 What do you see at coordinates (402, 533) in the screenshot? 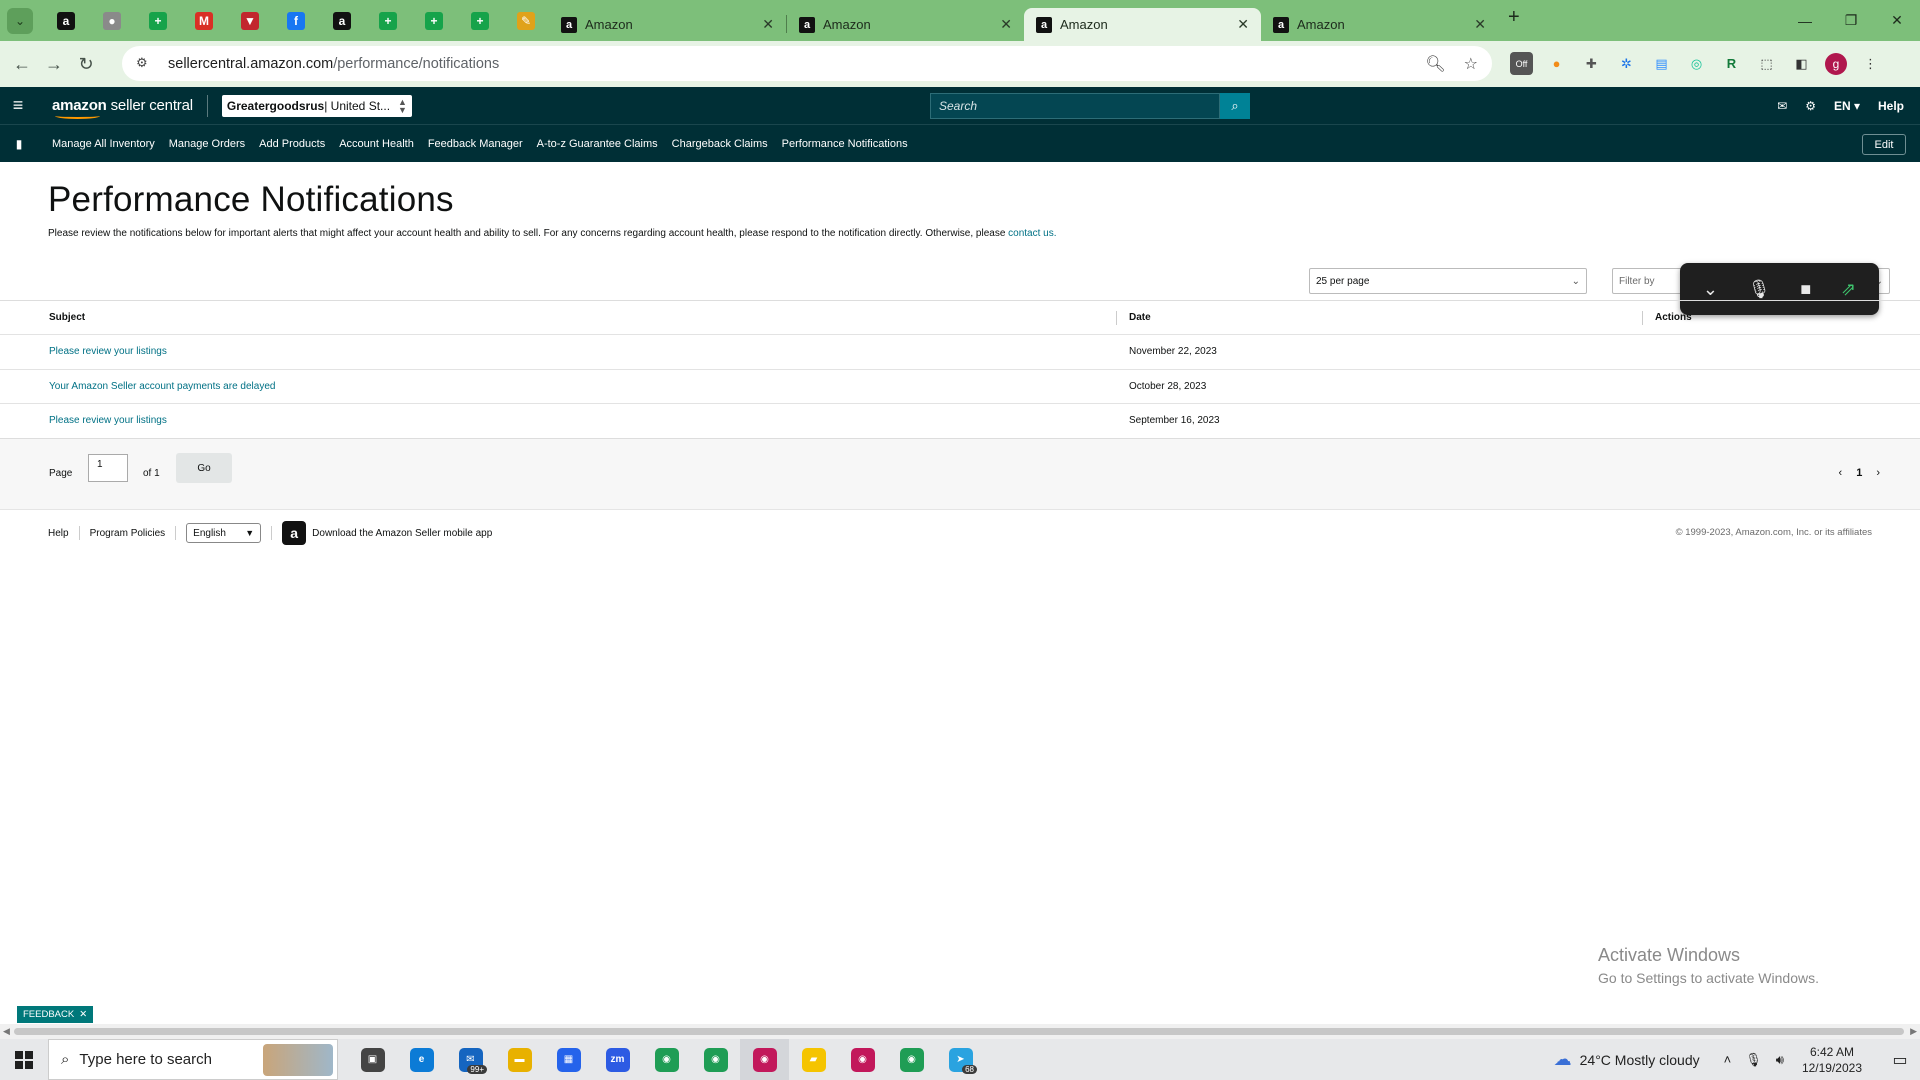
I see `download-app-link: Download the Amazon Seller mobile app` at bounding box center [402, 533].